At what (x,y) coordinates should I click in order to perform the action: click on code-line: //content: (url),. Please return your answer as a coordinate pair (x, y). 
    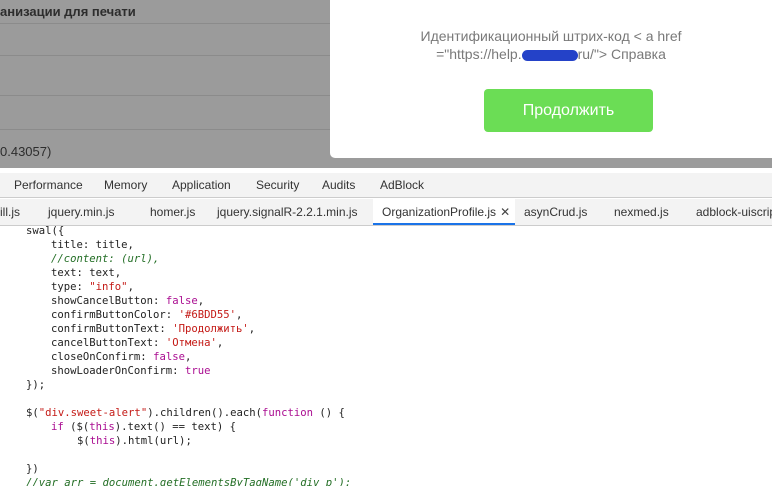
    Looking at the image, I should click on (105, 259).